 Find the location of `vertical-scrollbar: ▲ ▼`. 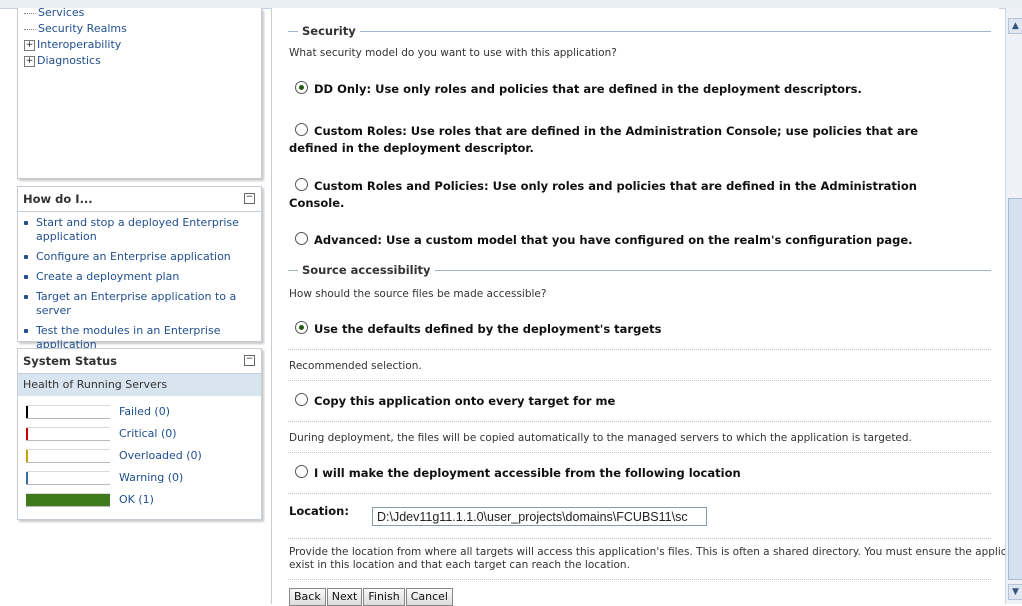

vertical-scrollbar: ▲ ▼ is located at coordinates (1013, 306).